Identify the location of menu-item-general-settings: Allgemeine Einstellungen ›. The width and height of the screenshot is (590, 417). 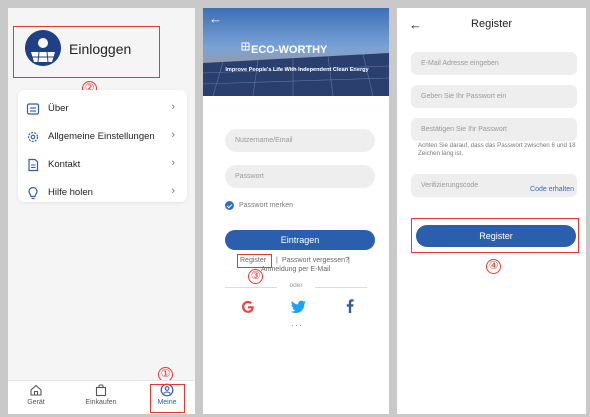
(102, 137).